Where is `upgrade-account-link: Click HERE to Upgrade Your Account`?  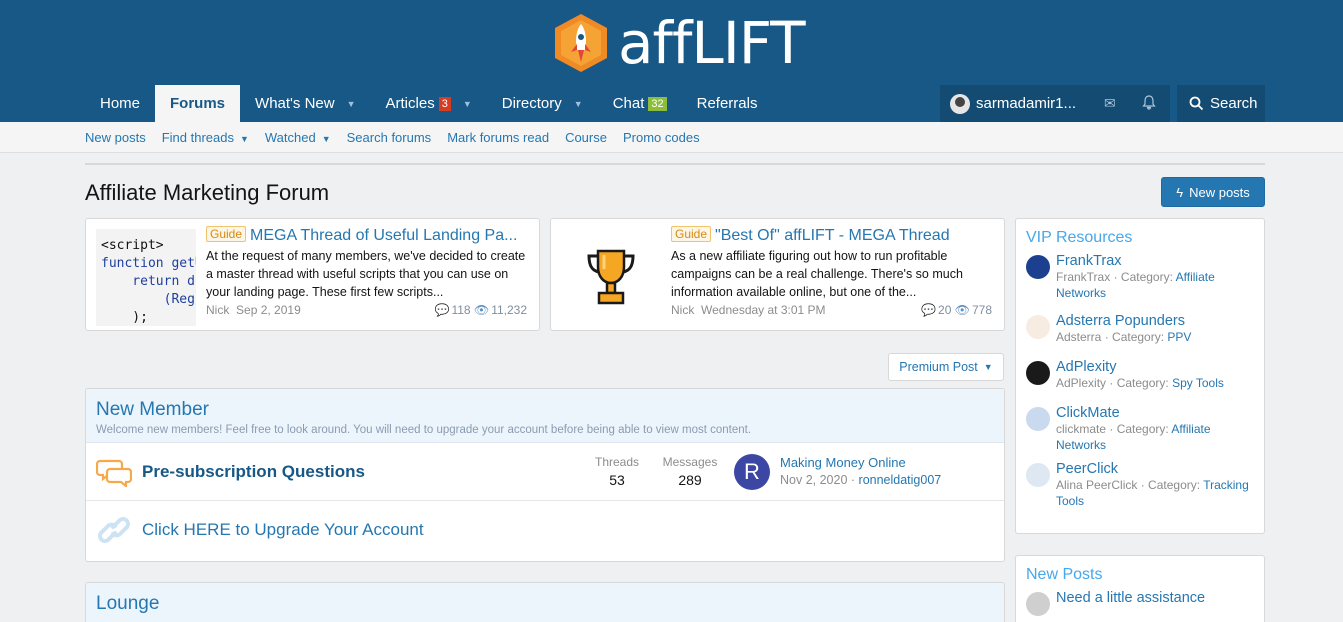
upgrade-account-link: Click HERE to Upgrade Your Account is located at coordinates (283, 530).